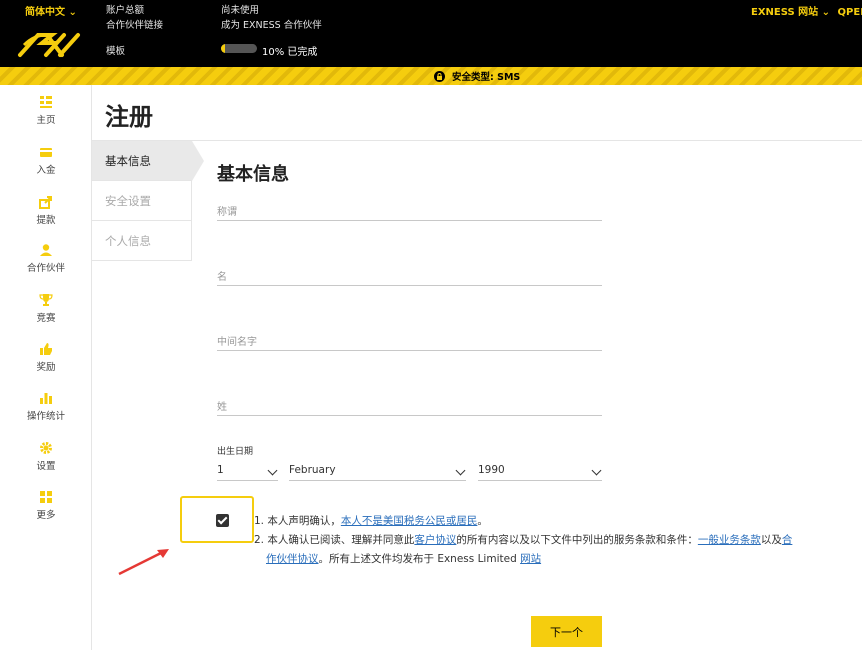 The height and width of the screenshot is (650, 862). I want to click on general-terms-link: 一般业务条款, so click(729, 540).